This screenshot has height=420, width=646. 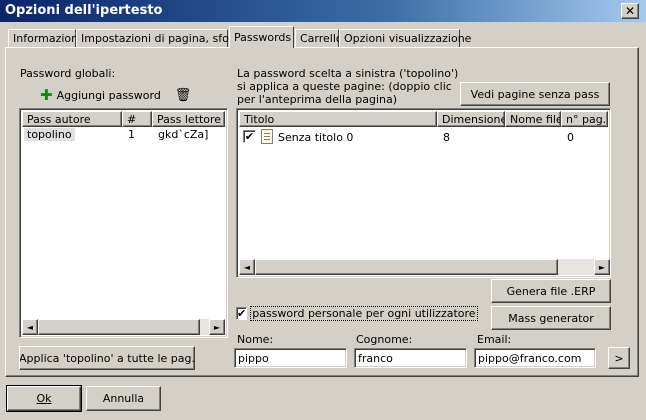 I want to click on generate-erp-button: Genera file .ERP, so click(x=551, y=291).